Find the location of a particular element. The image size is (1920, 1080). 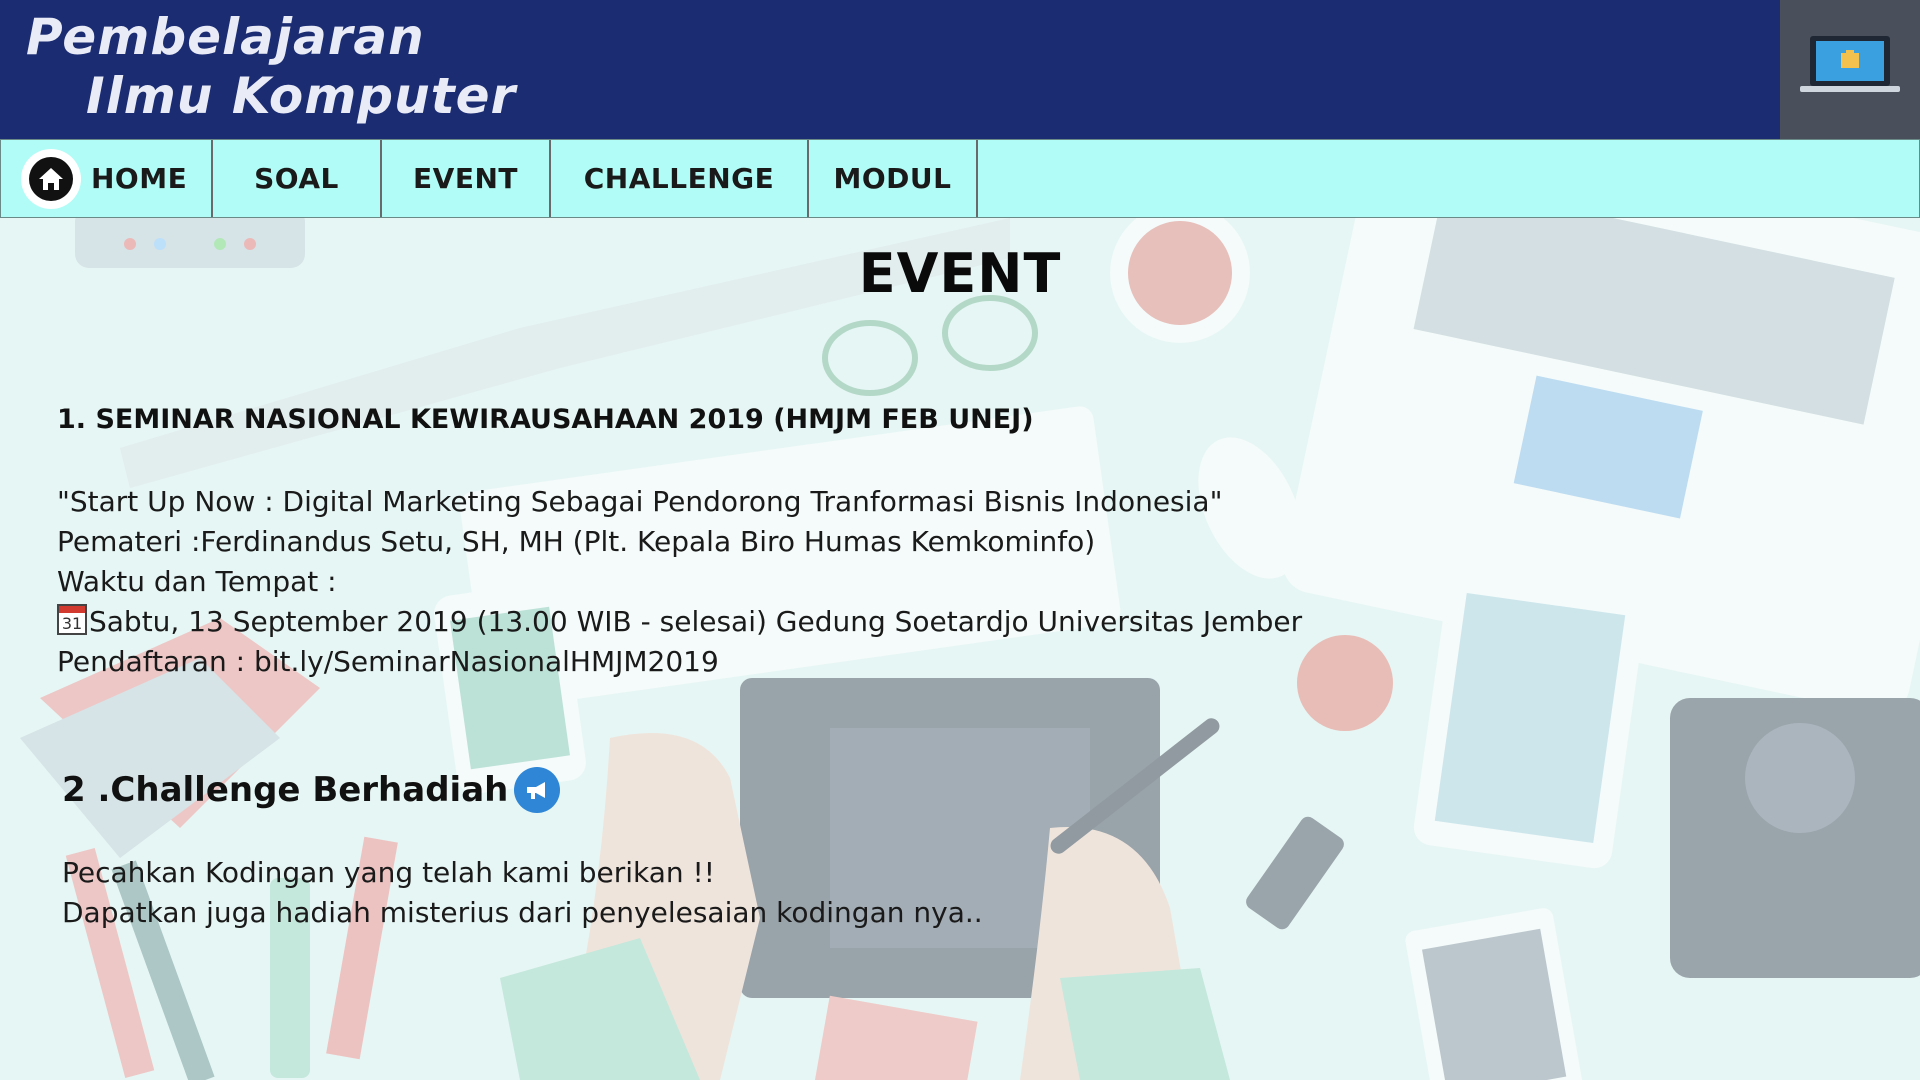

event-2-title-row: 2 .Challenge Berhadiah is located at coordinates (311, 790).